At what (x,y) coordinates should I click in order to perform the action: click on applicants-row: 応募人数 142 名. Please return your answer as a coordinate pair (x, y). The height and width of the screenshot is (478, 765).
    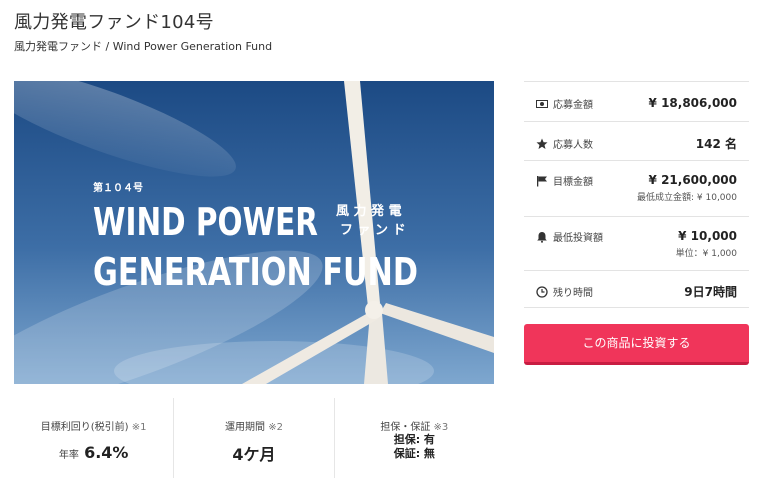
    Looking at the image, I should click on (636, 140).